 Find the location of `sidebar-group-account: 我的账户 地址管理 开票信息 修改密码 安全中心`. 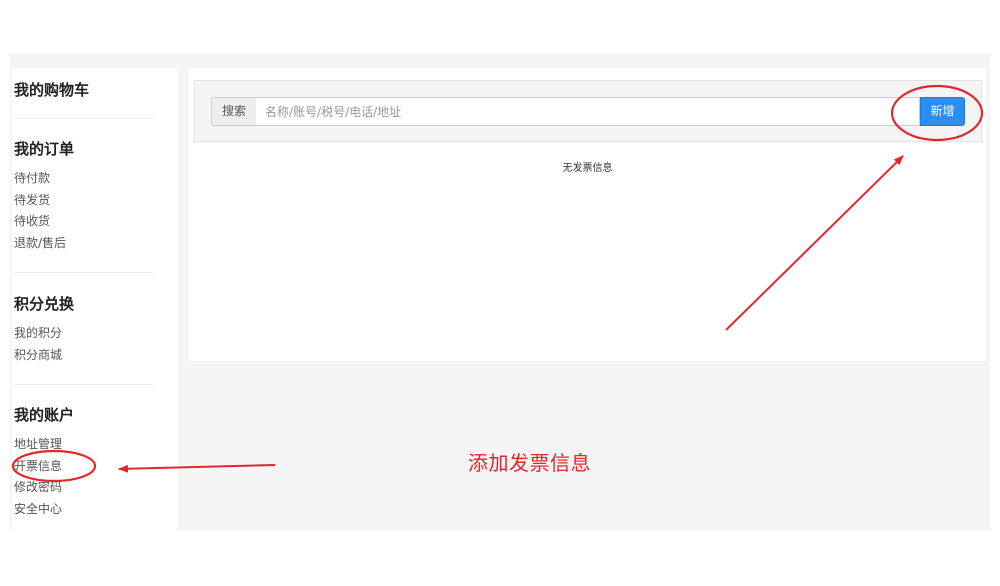

sidebar-group-account: 我的账户 地址管理 开票信息 修改密码 安全中心 is located at coordinates (84, 462).